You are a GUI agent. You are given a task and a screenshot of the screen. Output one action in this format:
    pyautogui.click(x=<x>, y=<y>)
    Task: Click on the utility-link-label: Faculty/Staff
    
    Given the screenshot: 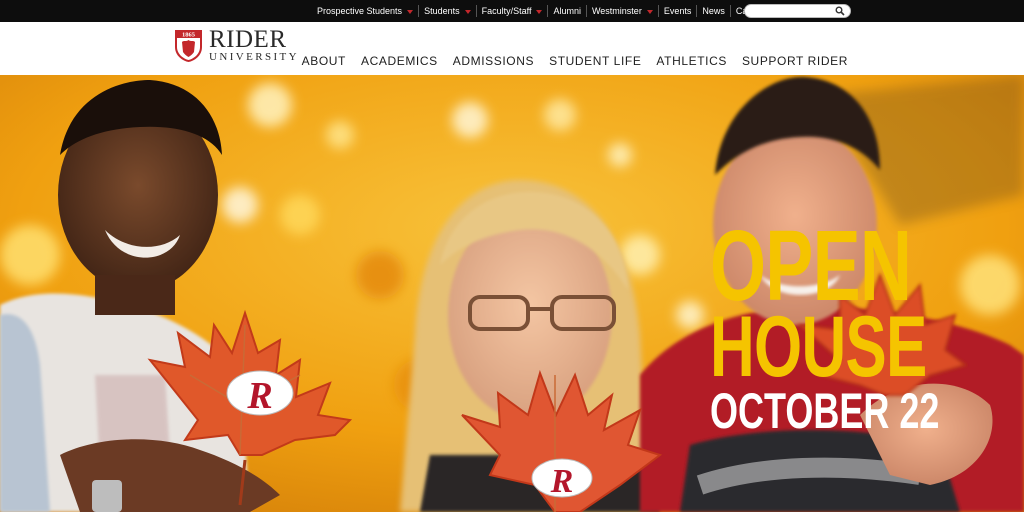 What is the action you would take?
    pyautogui.click(x=506, y=11)
    